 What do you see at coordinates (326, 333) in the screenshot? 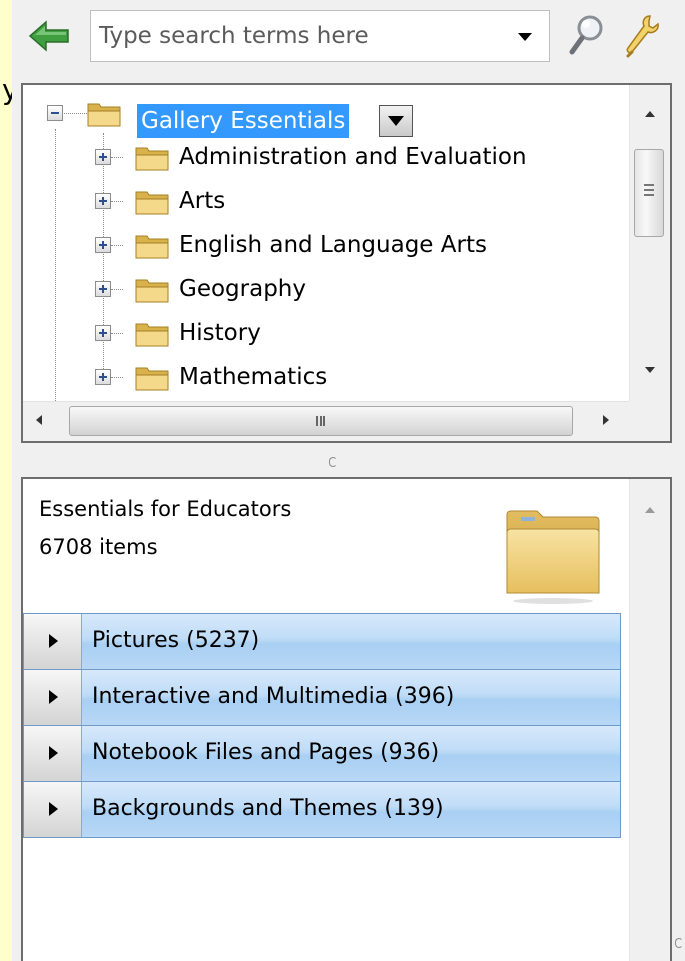
I see `tree-item-history: History` at bounding box center [326, 333].